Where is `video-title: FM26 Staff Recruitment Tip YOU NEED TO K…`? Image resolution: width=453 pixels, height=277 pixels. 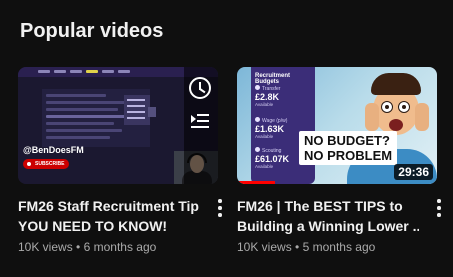 video-title: FM26 Staff Recruitment Tip YOU NEED TO K… is located at coordinates (109, 216).